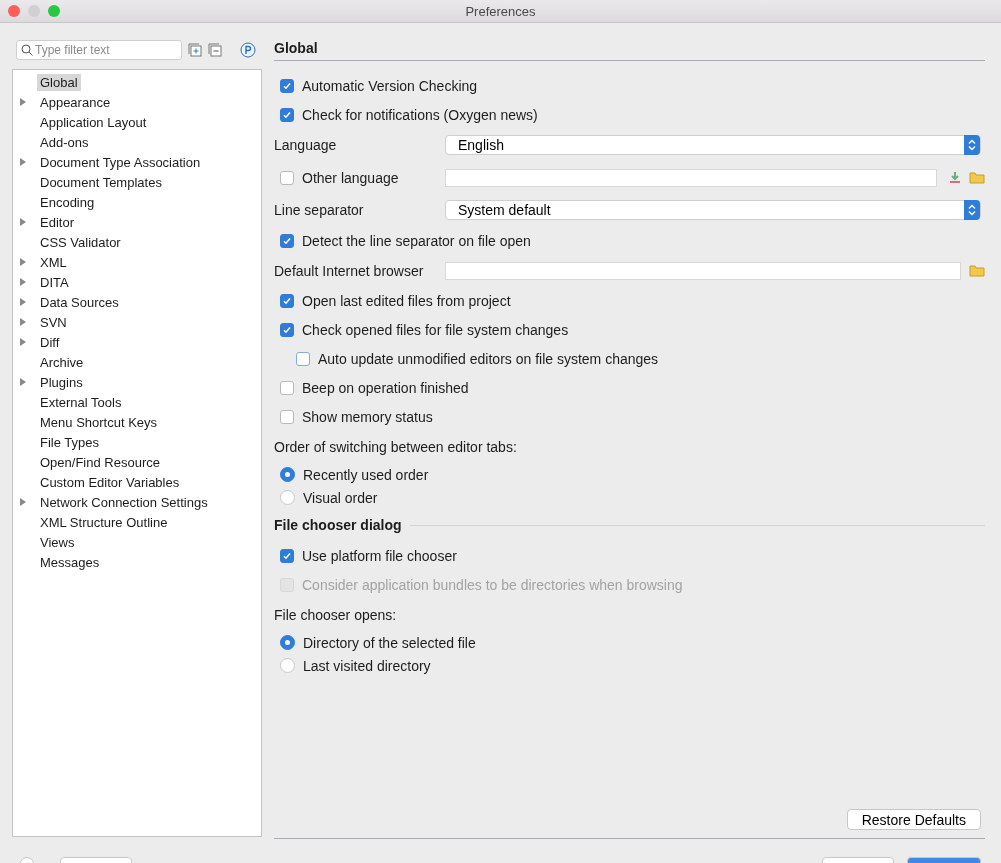 The width and height of the screenshot is (1001, 863). Describe the element at coordinates (367, 416) in the screenshot. I see `checkbox-label: Show memory status` at that location.